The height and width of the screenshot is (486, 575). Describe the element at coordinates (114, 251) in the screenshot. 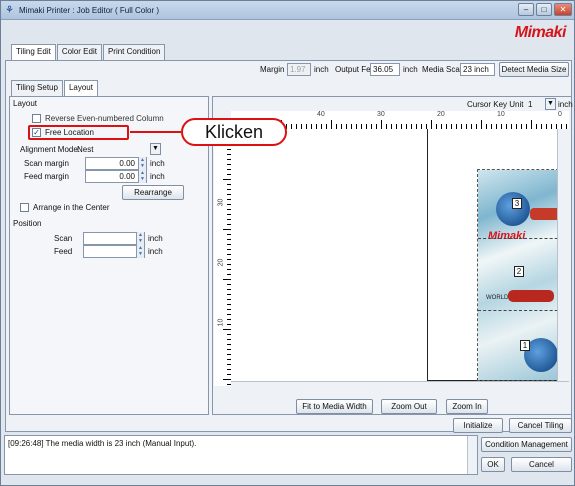

I see `position-feed-field: ▲ ▼` at that location.